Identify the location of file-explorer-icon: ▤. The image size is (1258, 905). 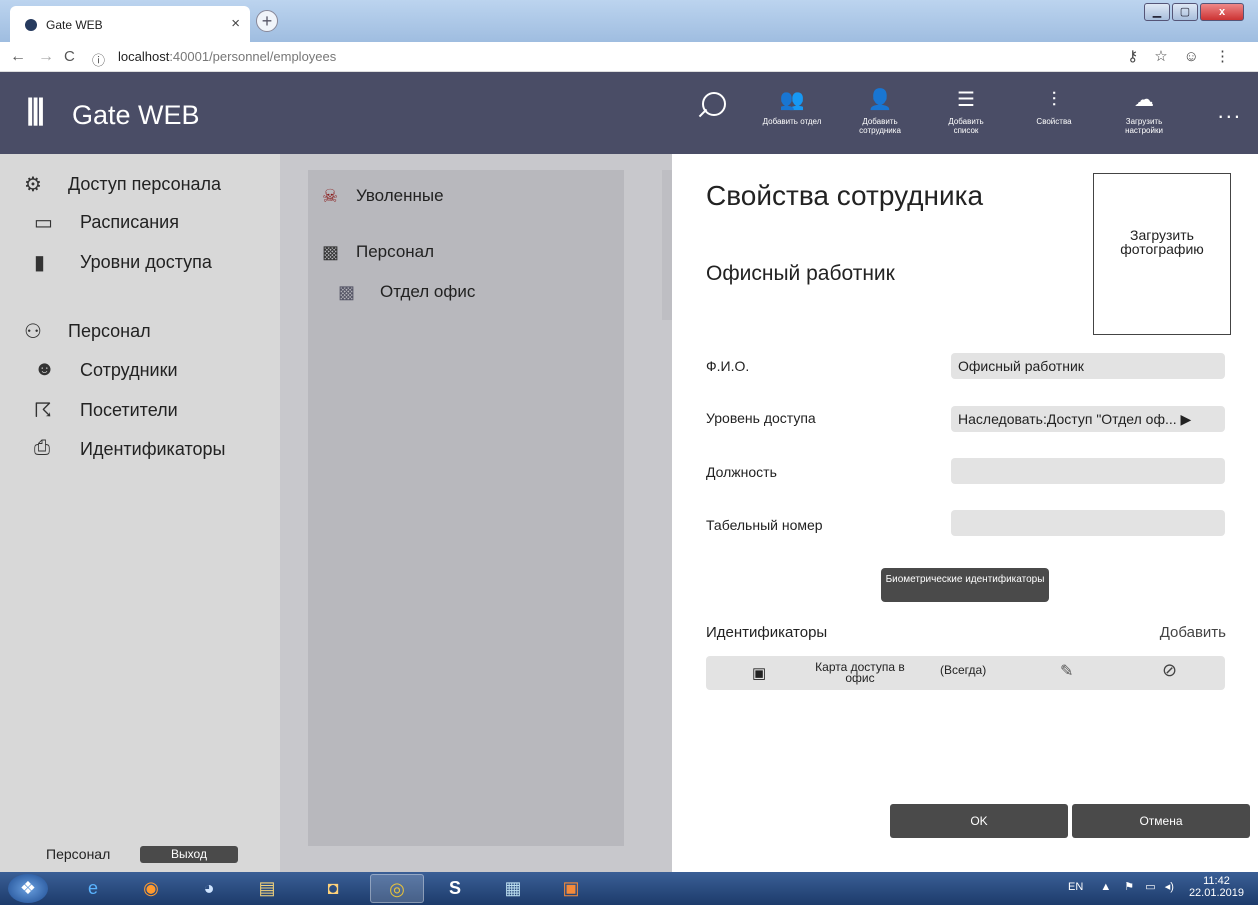
(267, 888).